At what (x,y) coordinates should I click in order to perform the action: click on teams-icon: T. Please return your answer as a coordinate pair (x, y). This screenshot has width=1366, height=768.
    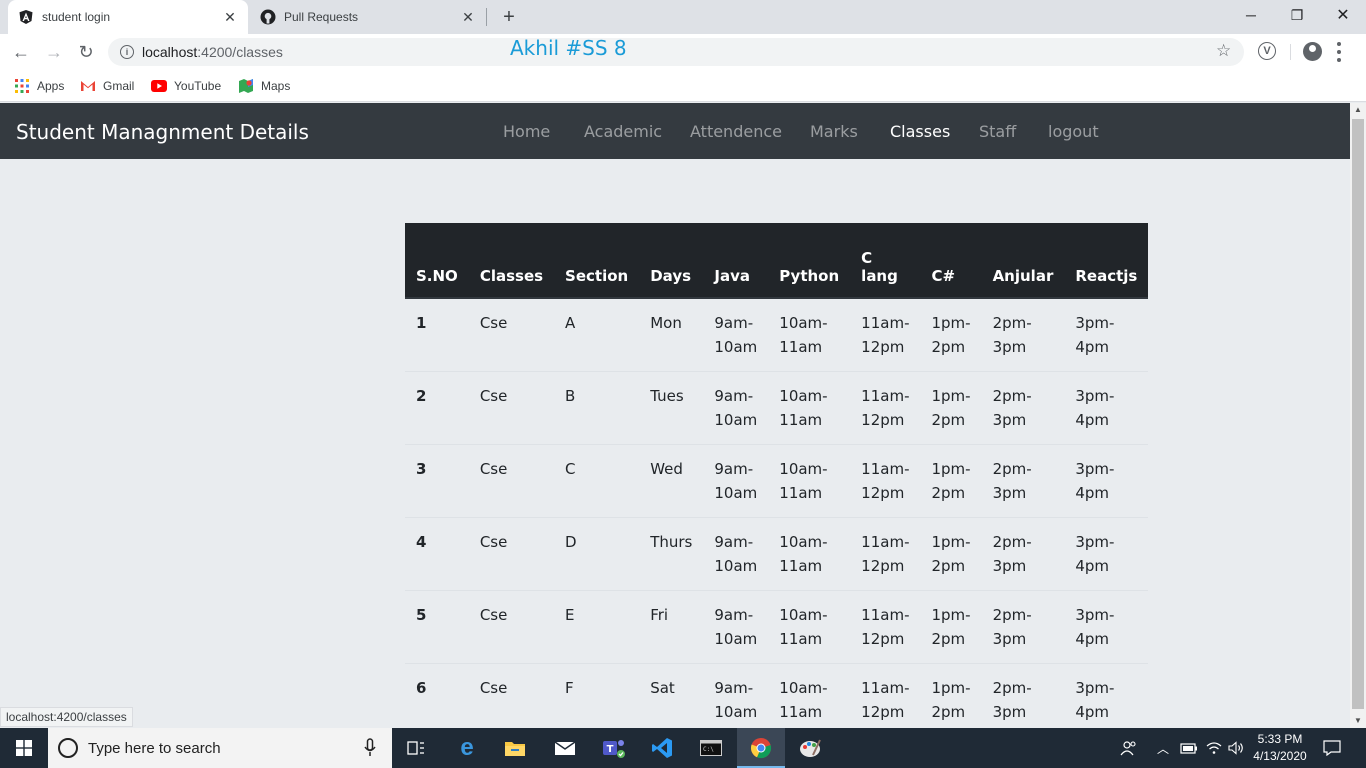
    Looking at the image, I should click on (614, 748).